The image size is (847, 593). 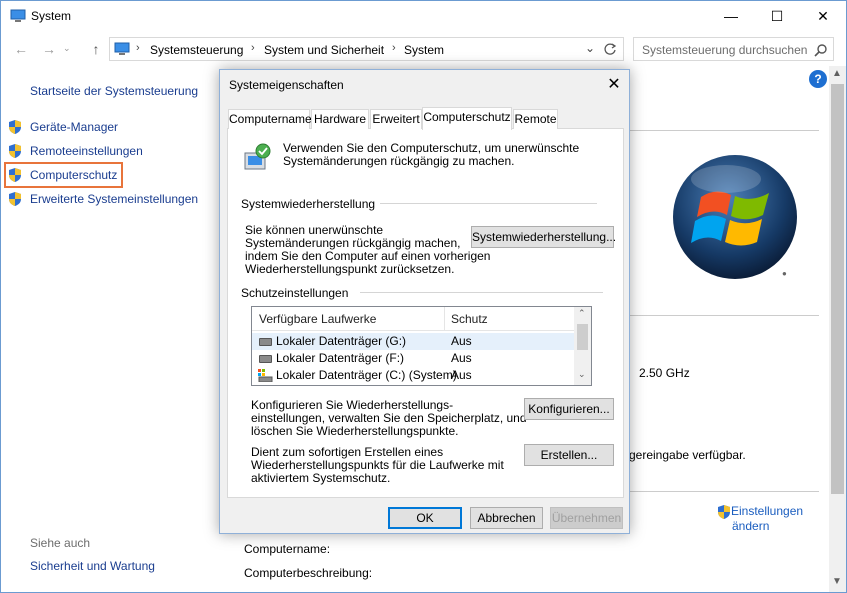 What do you see at coordinates (314, 230) in the screenshot?
I see `restore-text-1: Sie können unerwünschte` at bounding box center [314, 230].